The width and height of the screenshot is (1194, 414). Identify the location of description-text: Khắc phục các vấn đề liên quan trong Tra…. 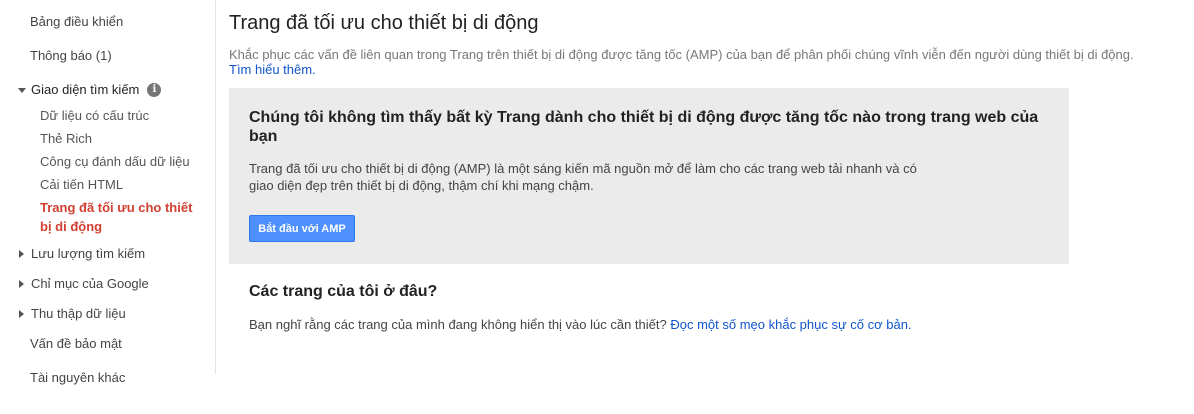
(681, 54).